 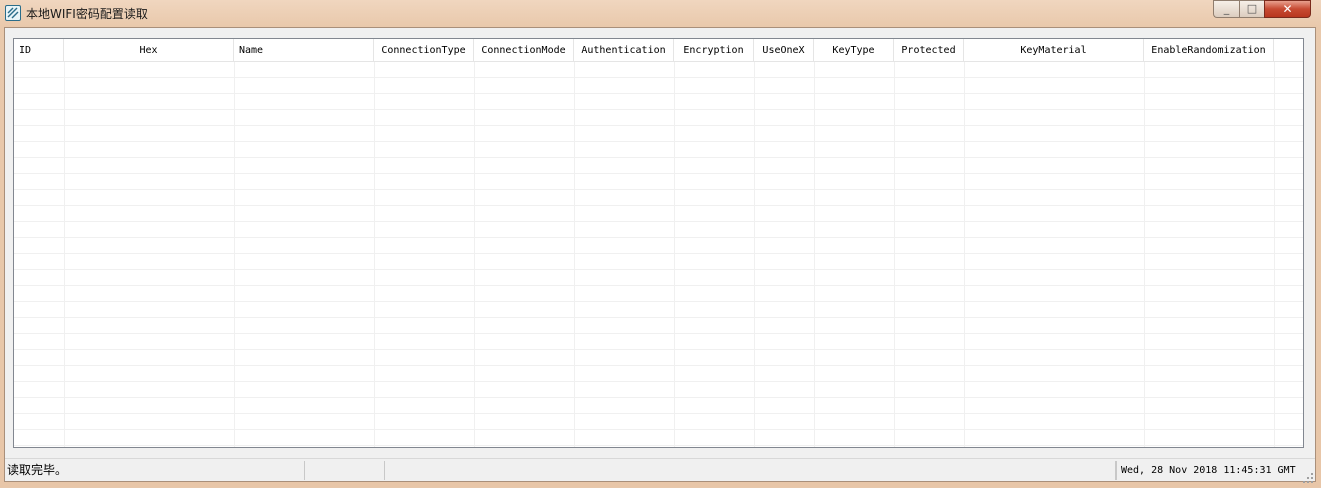 I want to click on title-bar: 本地WIFI密码配置读取 _ □ ✕, so click(x=660, y=13).